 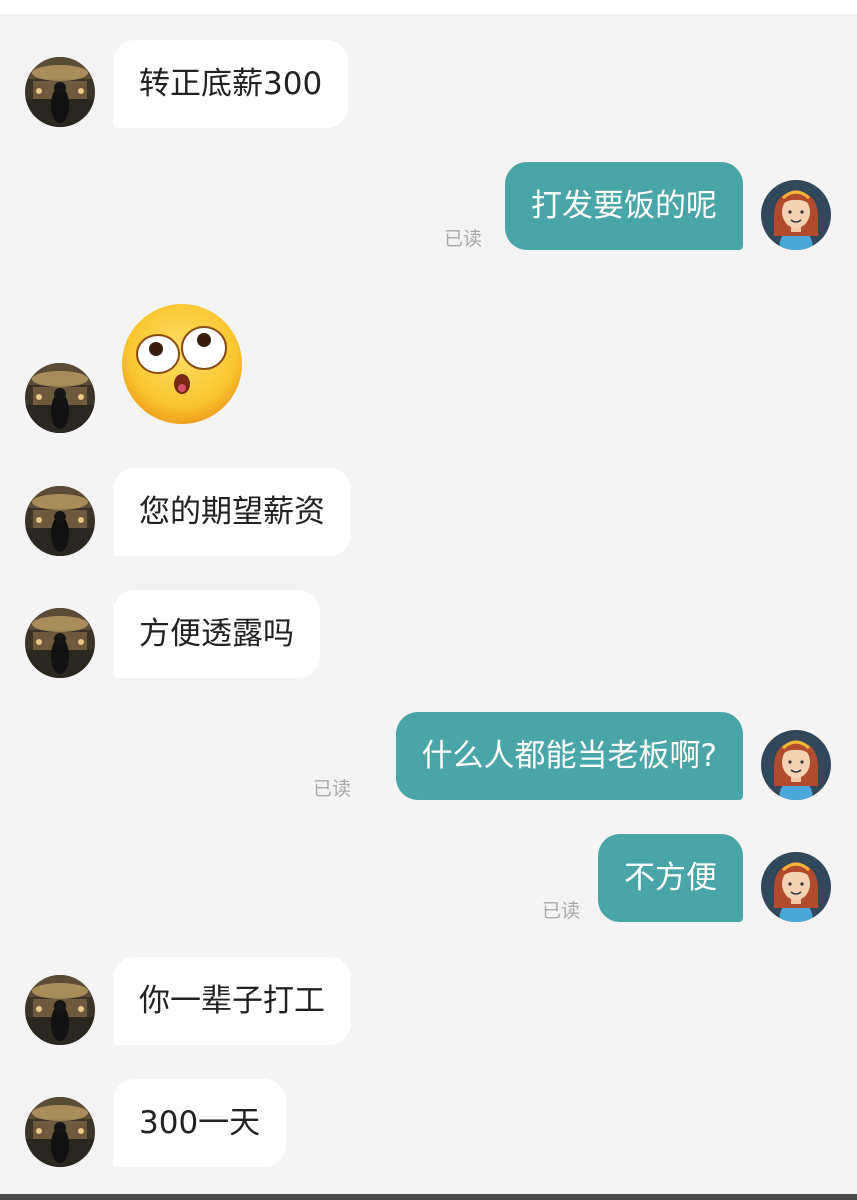 I want to click on message-bubble-incoming: 你一辈子打工, so click(x=232, y=1001).